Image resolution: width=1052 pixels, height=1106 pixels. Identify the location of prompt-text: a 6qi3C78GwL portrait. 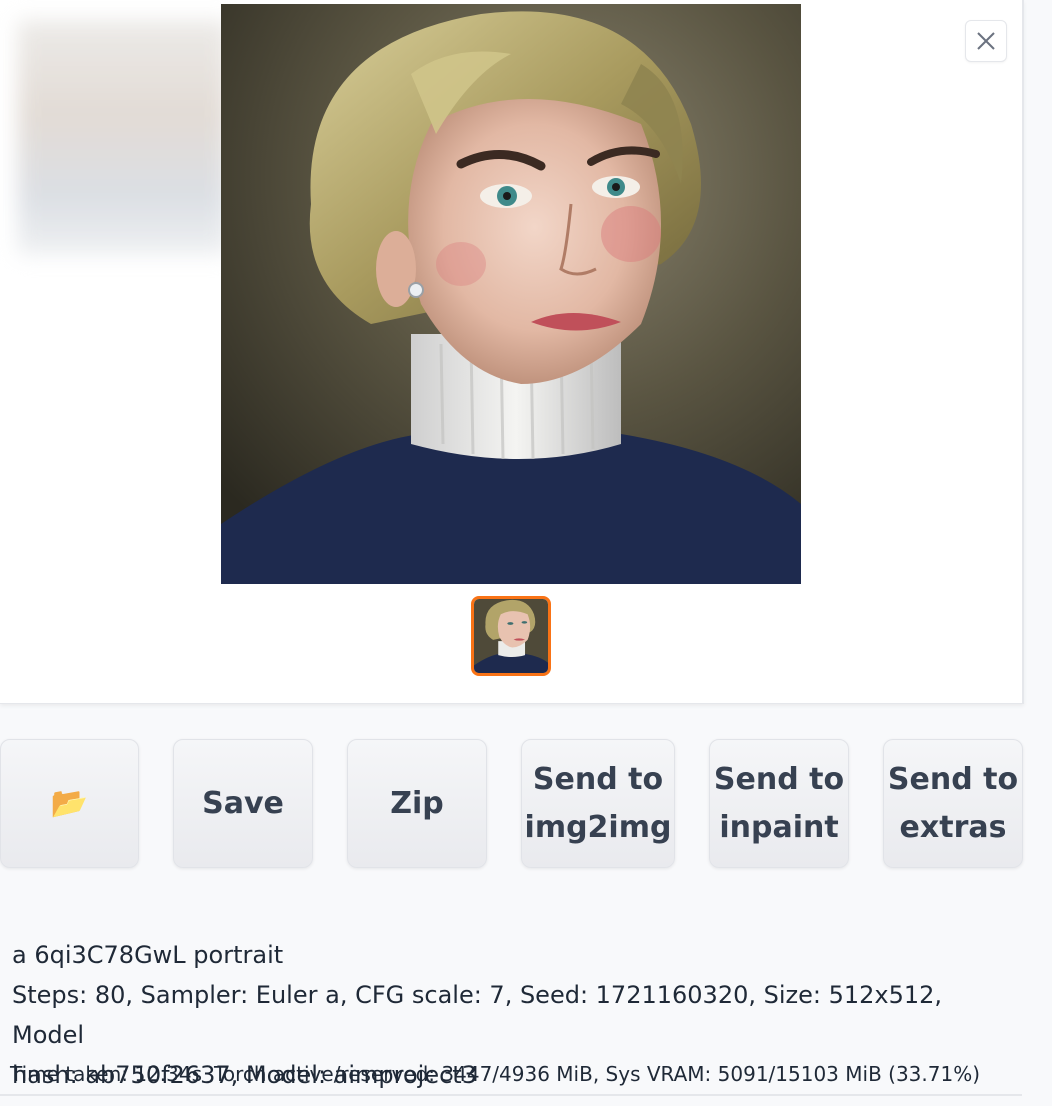
(148, 955).